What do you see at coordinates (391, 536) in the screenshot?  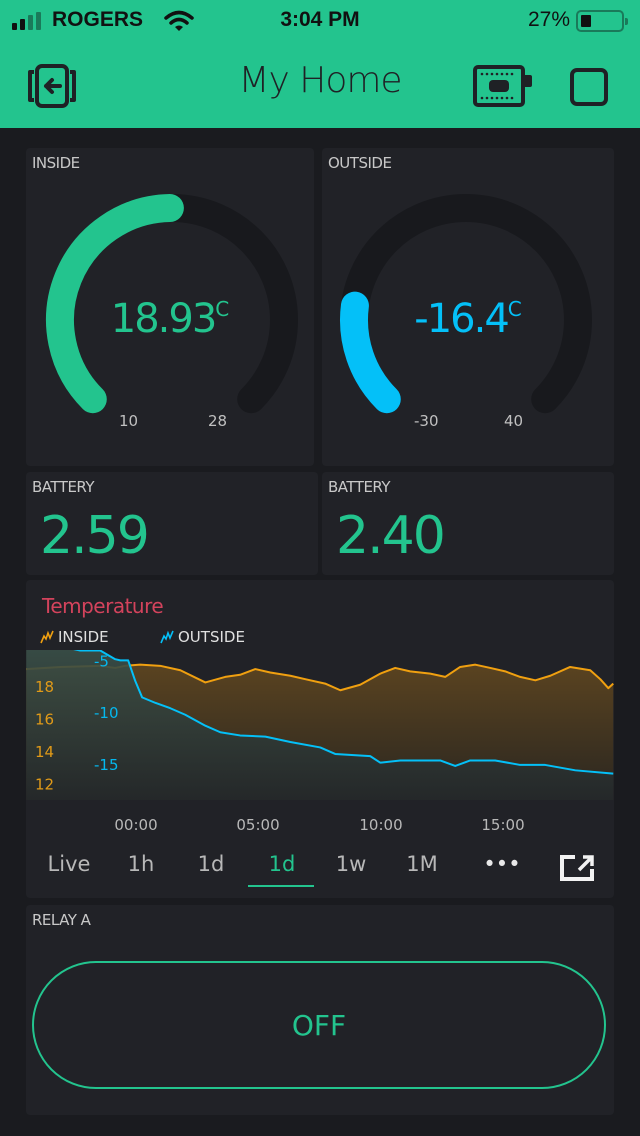 I see `battery-value: 2.40` at bounding box center [391, 536].